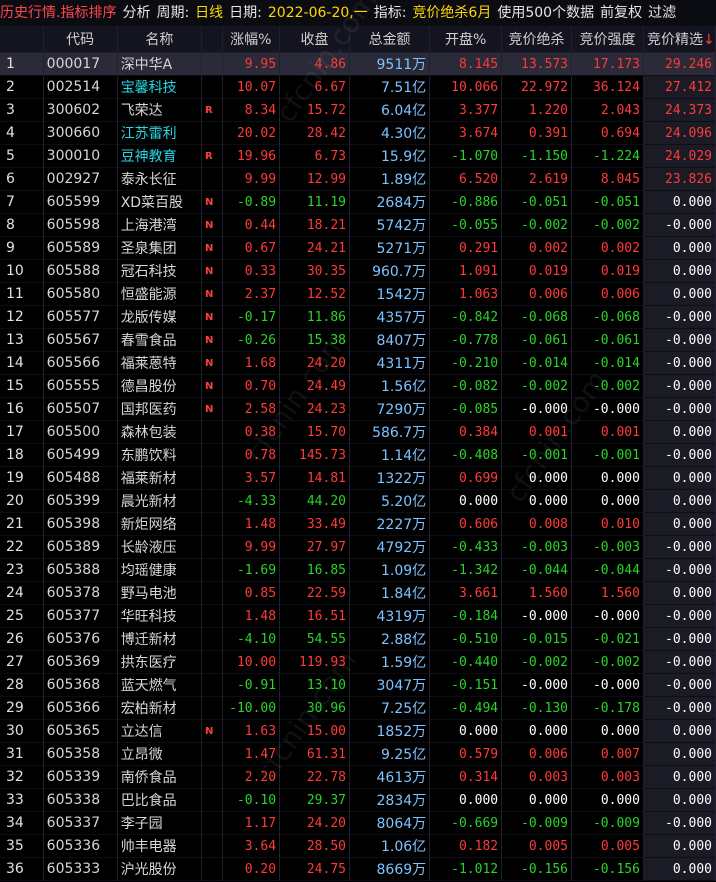  What do you see at coordinates (466, 340) in the screenshot?
I see `open-pct: -0.778` at bounding box center [466, 340].